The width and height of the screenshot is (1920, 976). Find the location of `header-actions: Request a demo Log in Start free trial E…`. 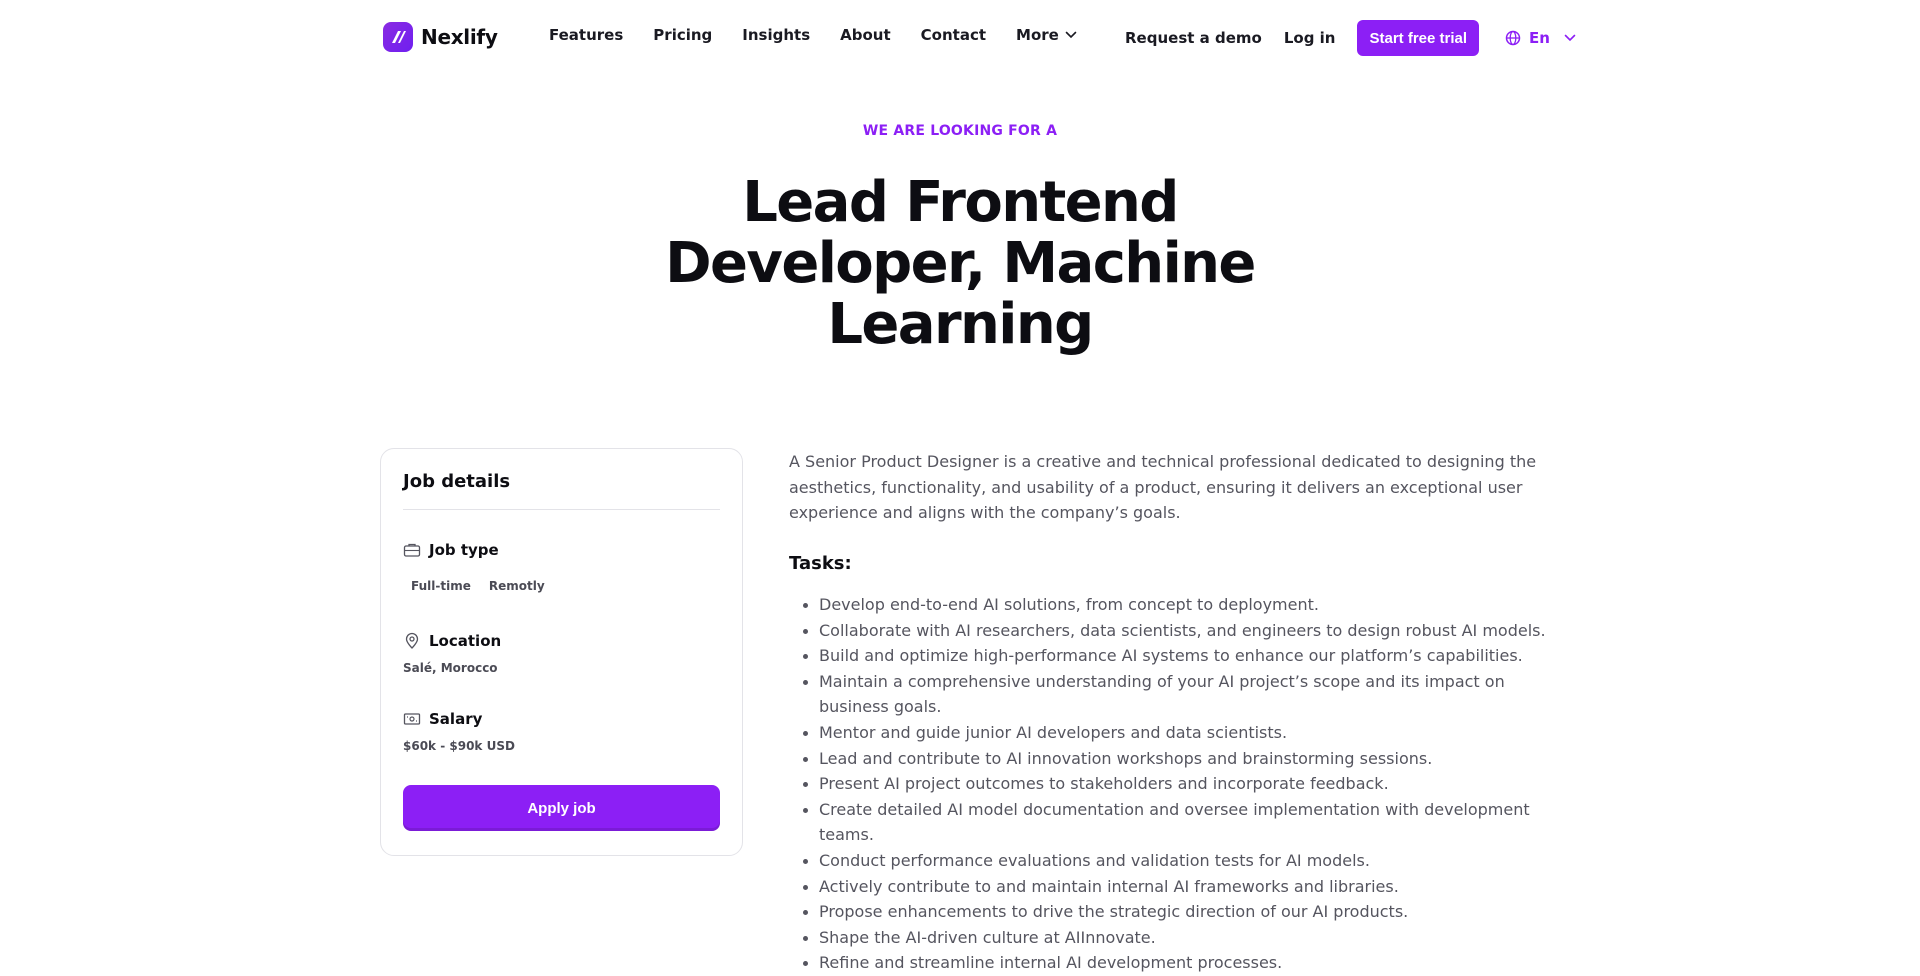

header-actions: Request a demo Log in Start free trial E… is located at coordinates (1350, 38).